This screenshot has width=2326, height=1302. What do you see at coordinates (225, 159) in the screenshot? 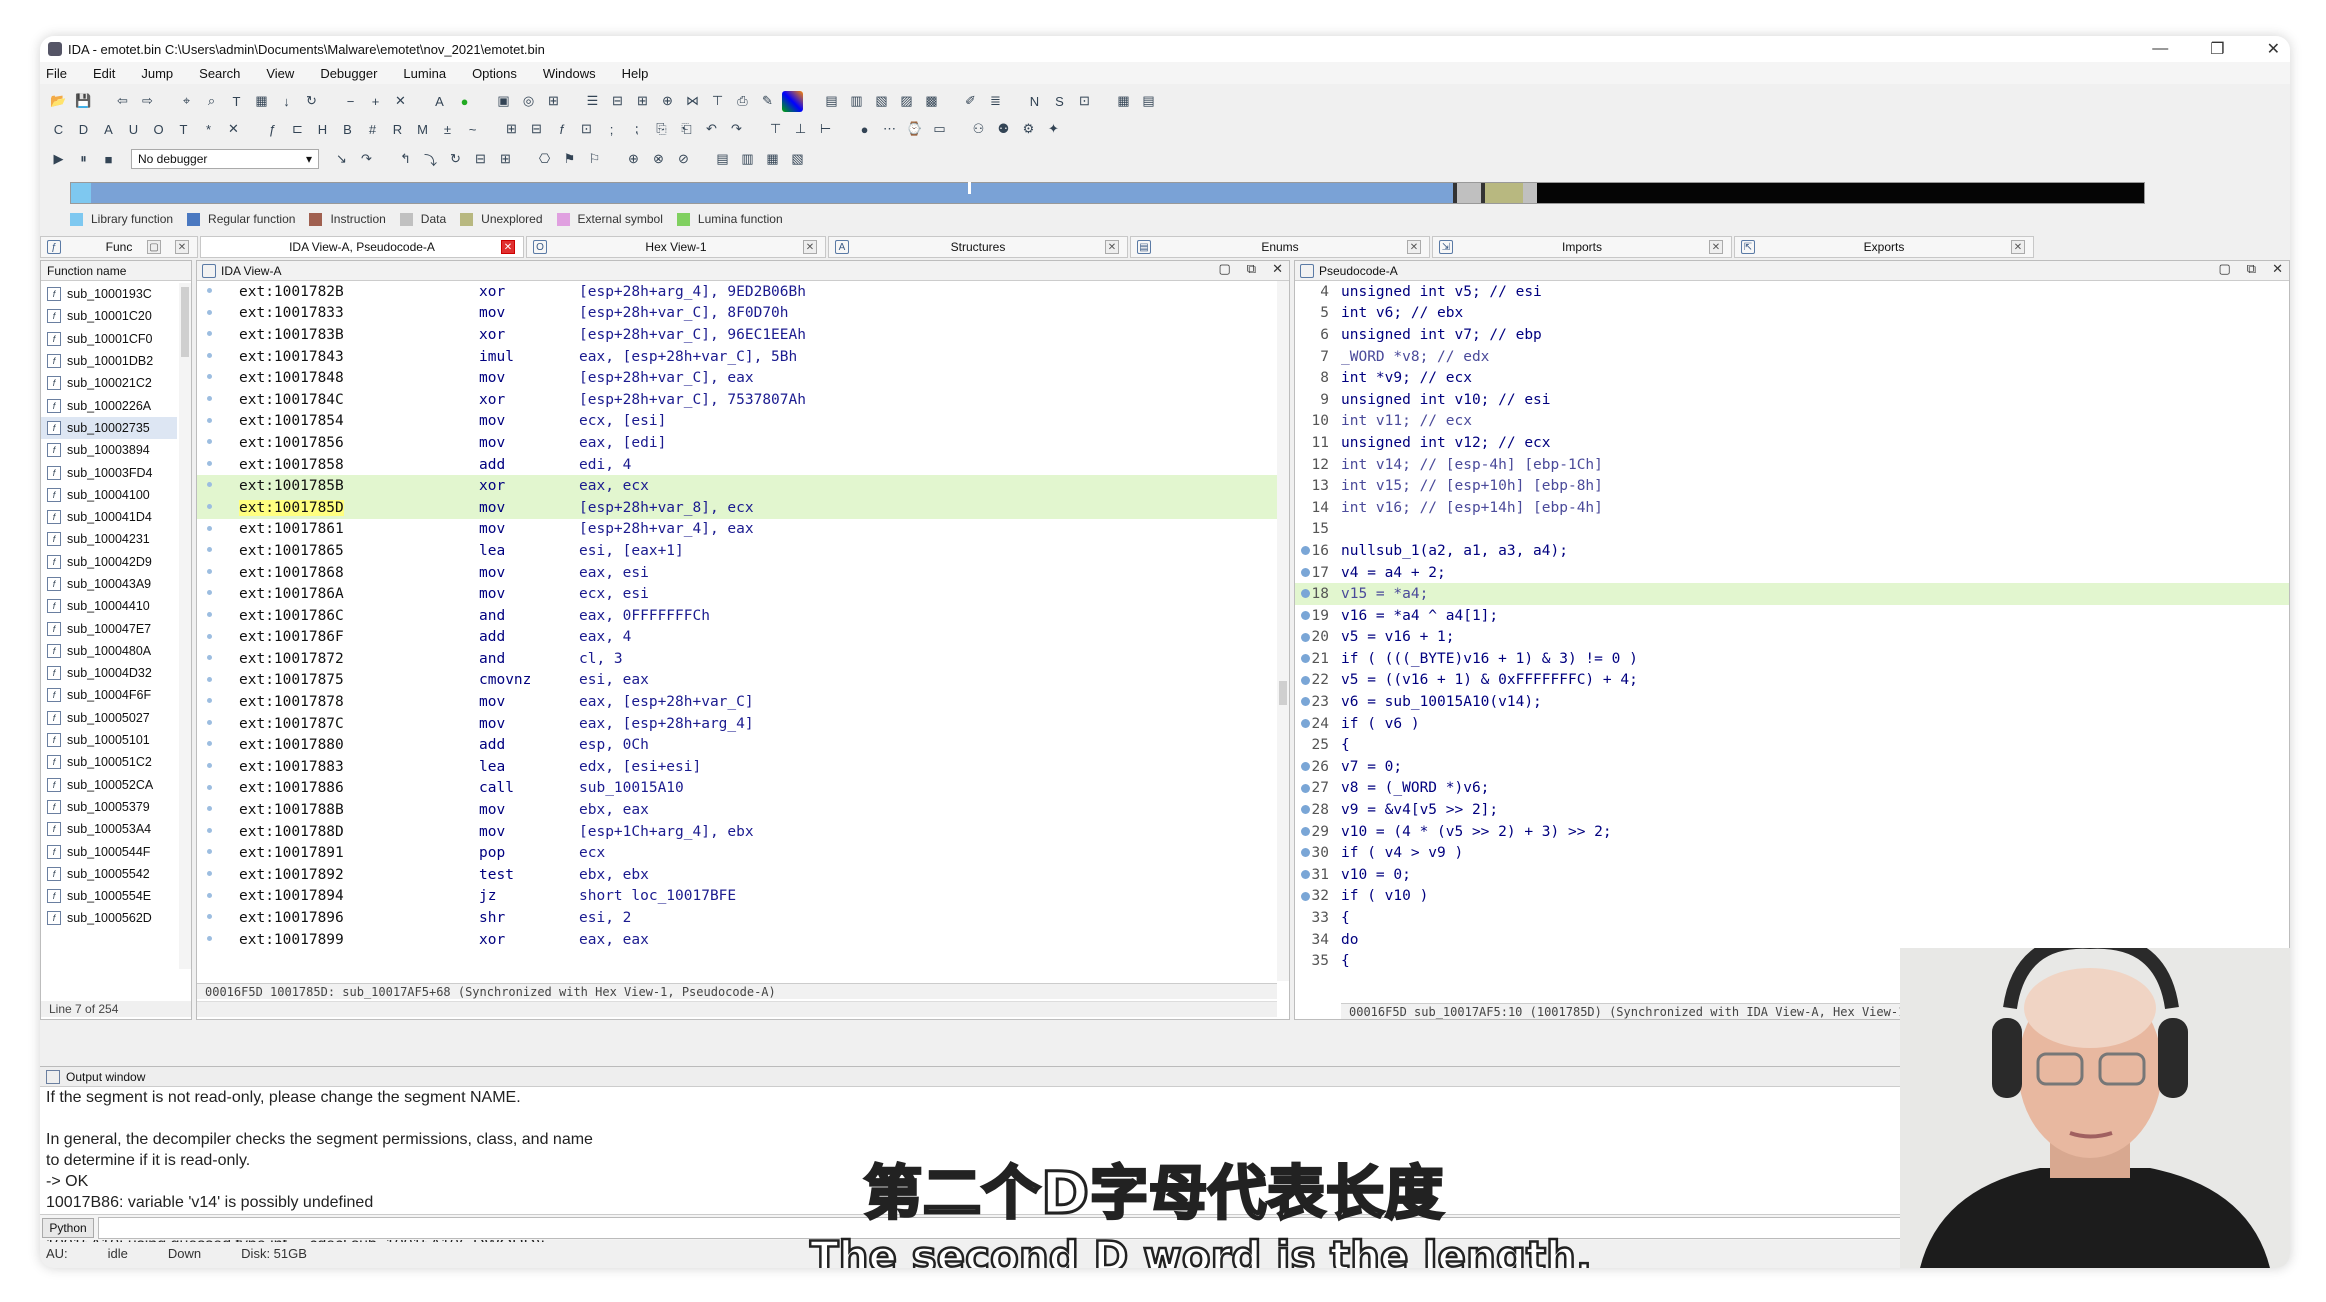
I see `debugger-select: No debugger ▾` at bounding box center [225, 159].